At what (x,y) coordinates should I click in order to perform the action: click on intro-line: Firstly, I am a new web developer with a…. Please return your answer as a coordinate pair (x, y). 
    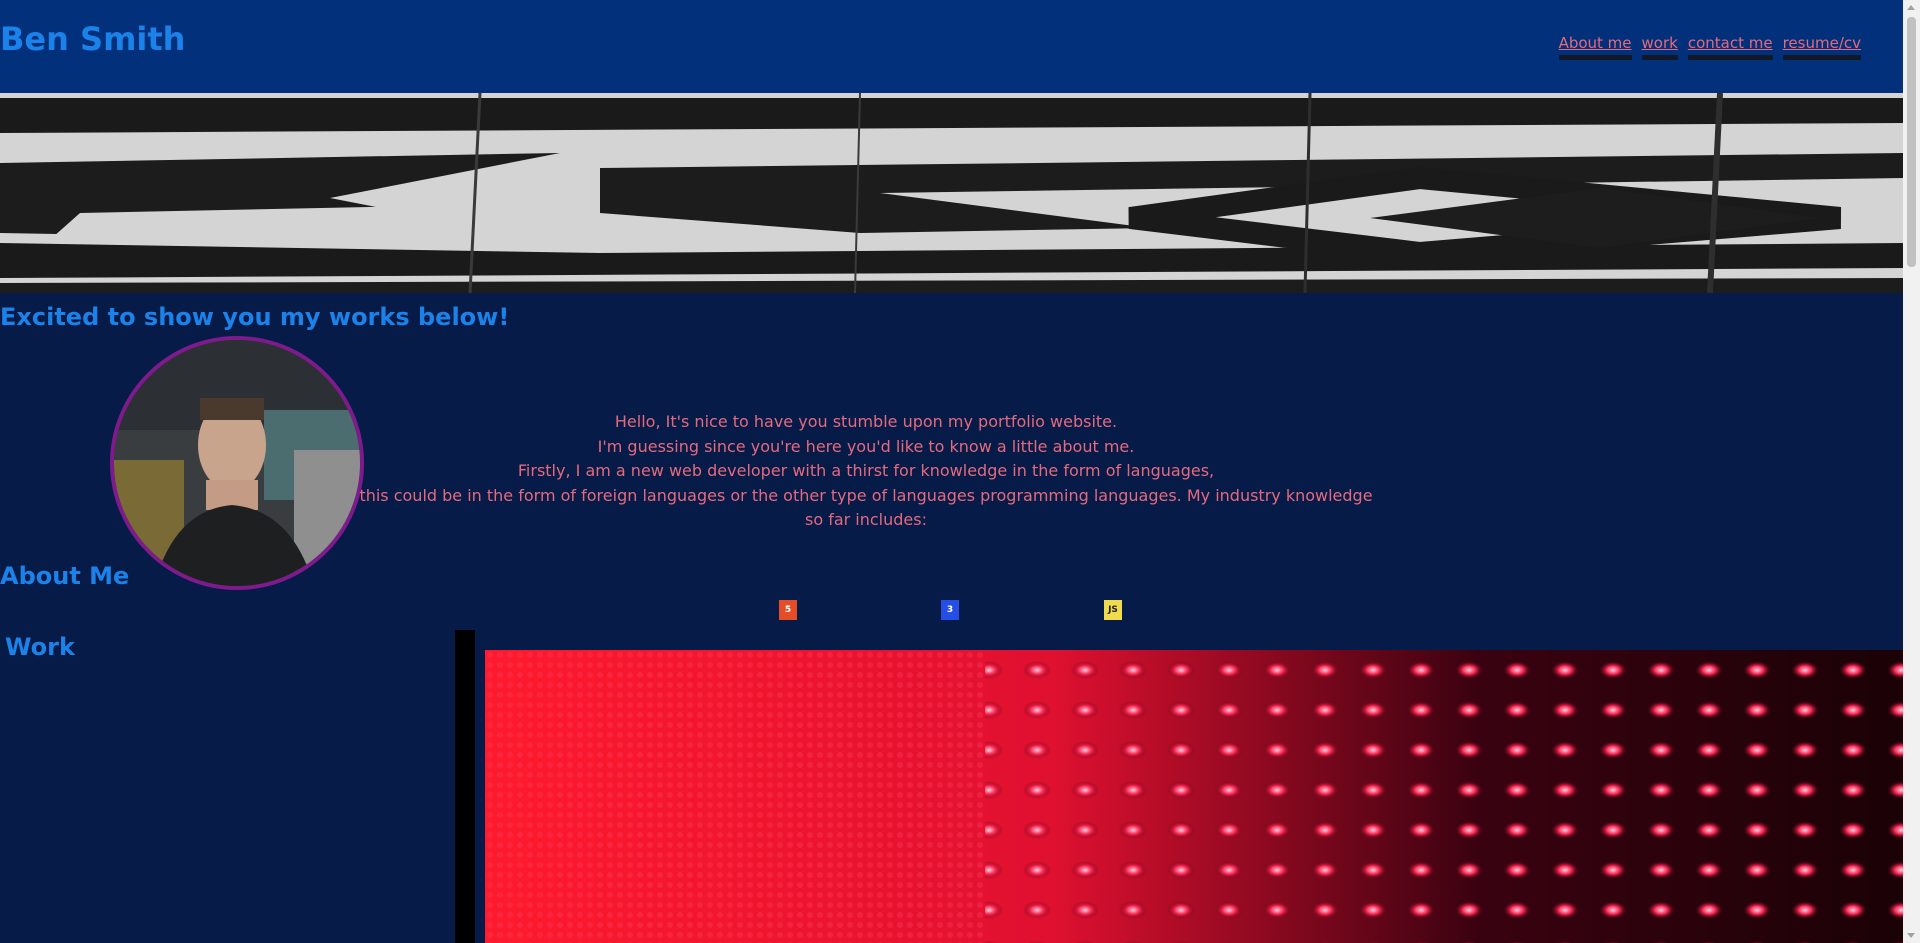
    Looking at the image, I should click on (866, 470).